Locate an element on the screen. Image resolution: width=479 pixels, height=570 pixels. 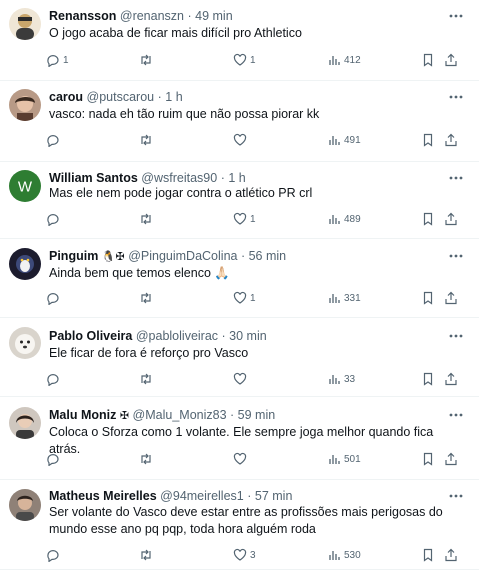
author-handle: @putscarou is located at coordinates (121, 97).